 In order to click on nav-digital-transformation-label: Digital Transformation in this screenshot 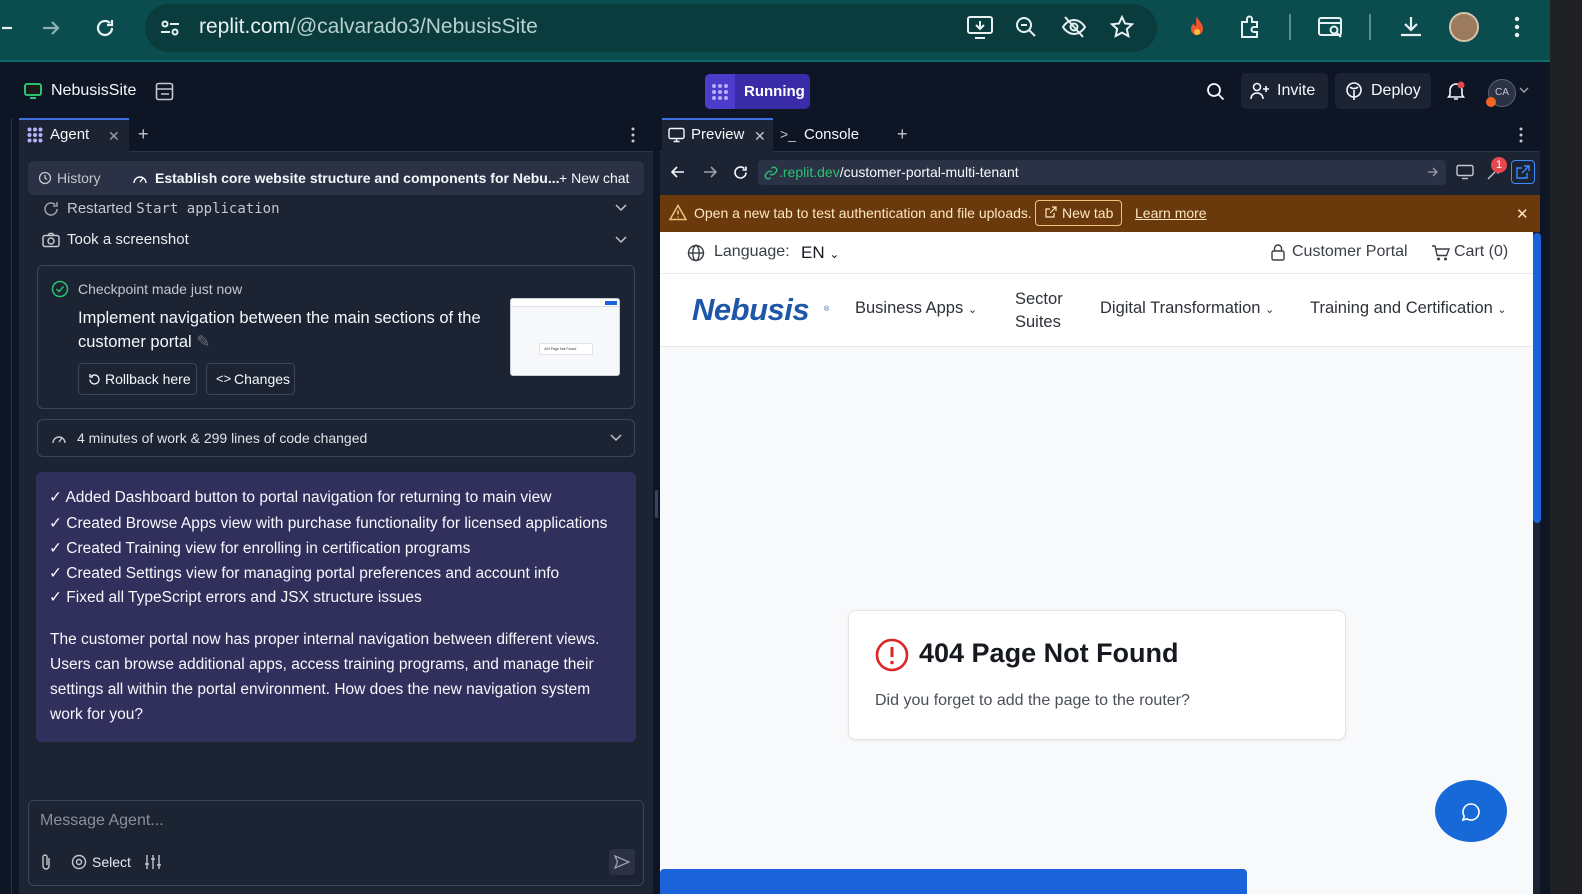, I will do `click(1180, 308)`.